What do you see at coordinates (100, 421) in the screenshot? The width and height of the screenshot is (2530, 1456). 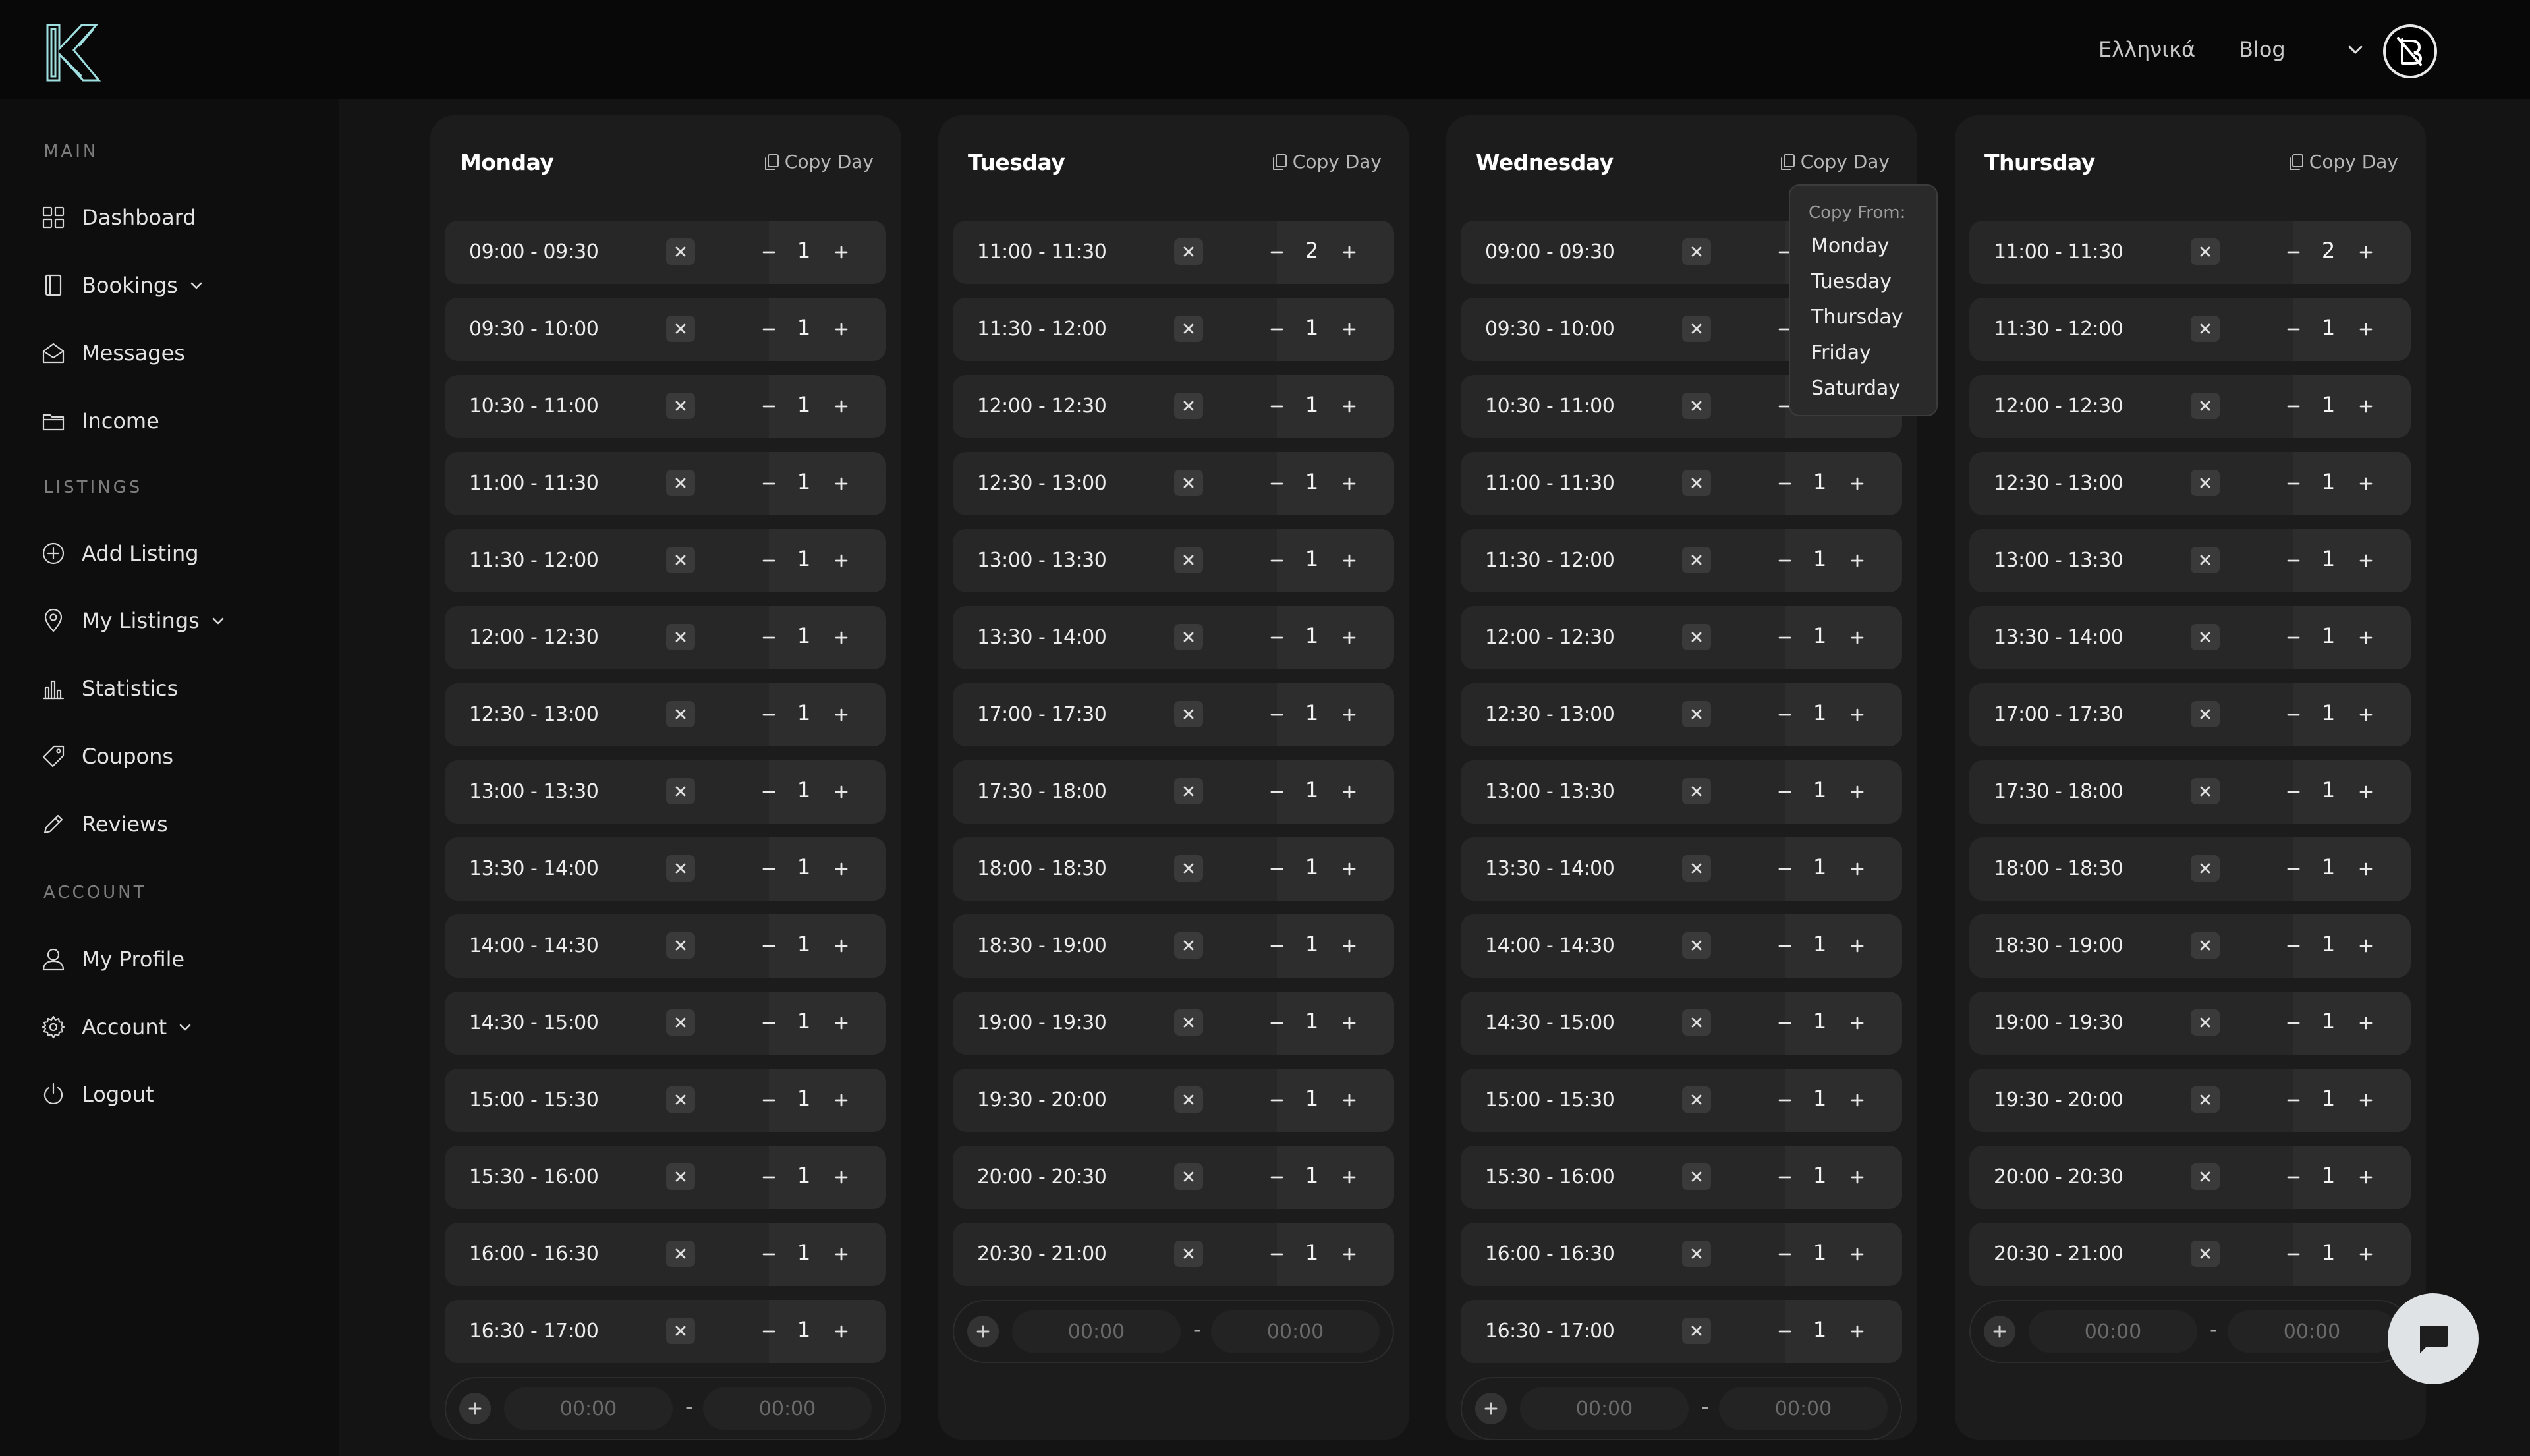 I see `sidebar-item-income: Income` at bounding box center [100, 421].